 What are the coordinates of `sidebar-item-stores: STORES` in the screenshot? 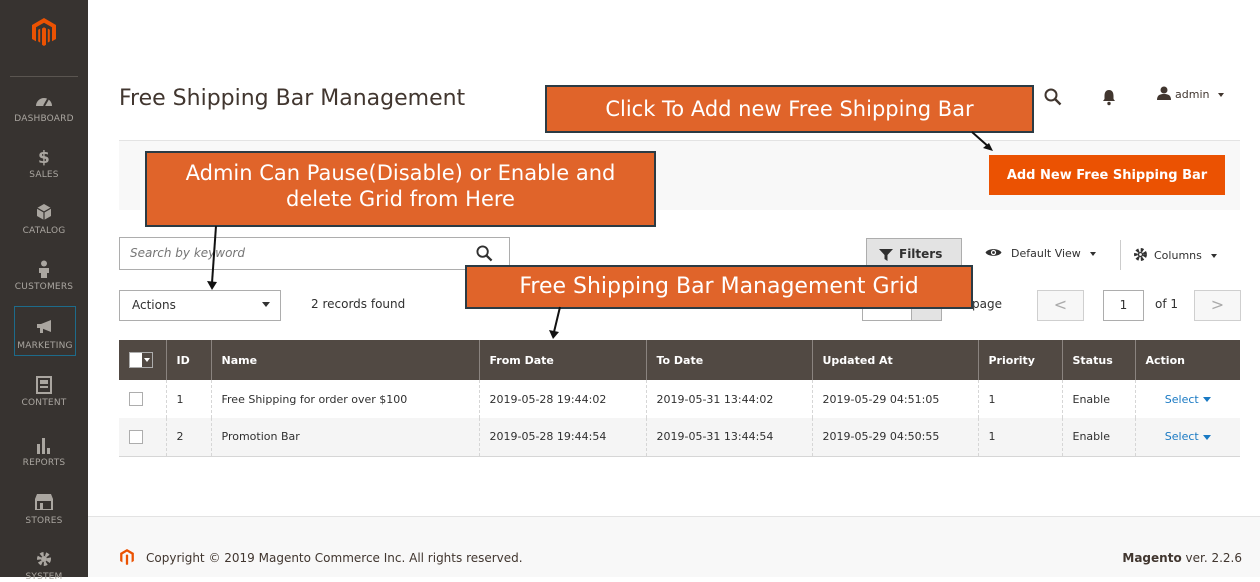 It's located at (44, 510).